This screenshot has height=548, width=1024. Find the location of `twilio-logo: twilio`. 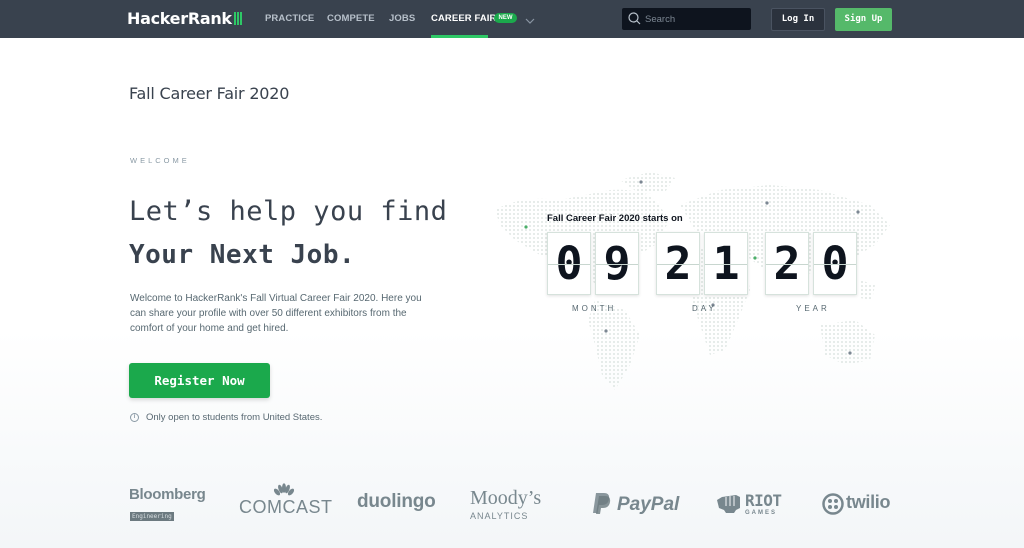

twilio-logo: twilio is located at coordinates (868, 502).